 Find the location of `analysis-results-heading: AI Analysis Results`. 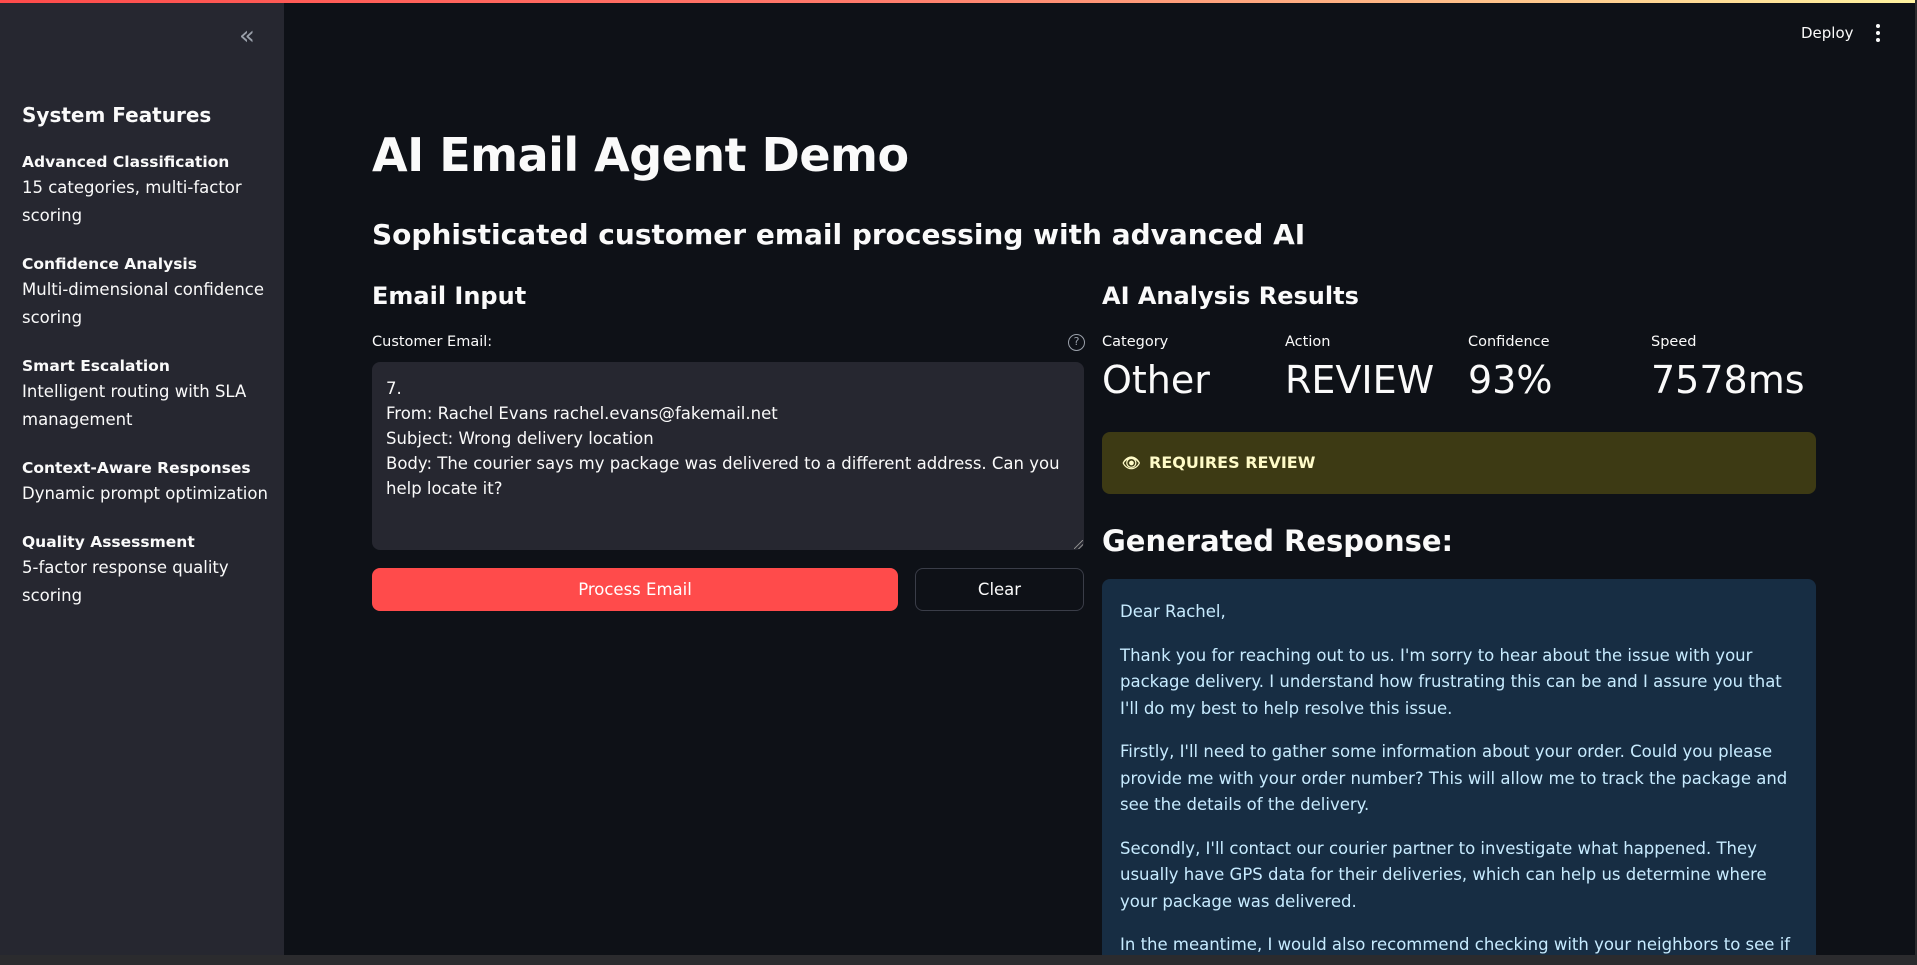

analysis-results-heading: AI Analysis Results is located at coordinates (1230, 296).